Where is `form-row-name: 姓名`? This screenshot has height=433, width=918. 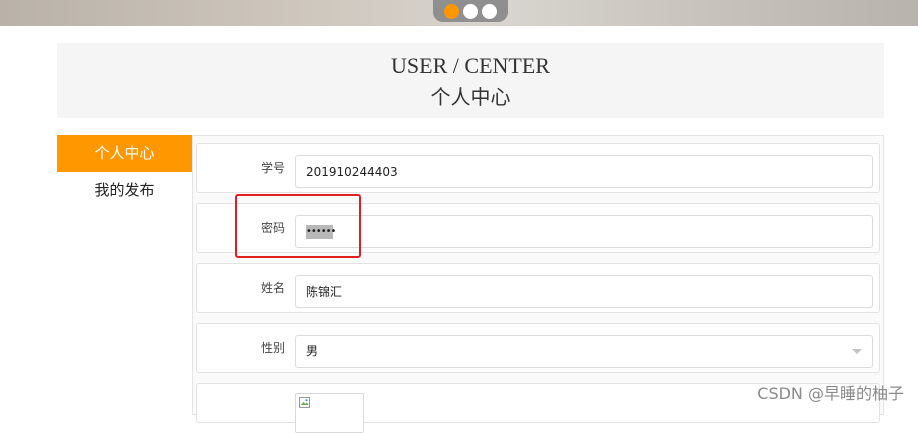
form-row-name: 姓名 is located at coordinates (538, 288).